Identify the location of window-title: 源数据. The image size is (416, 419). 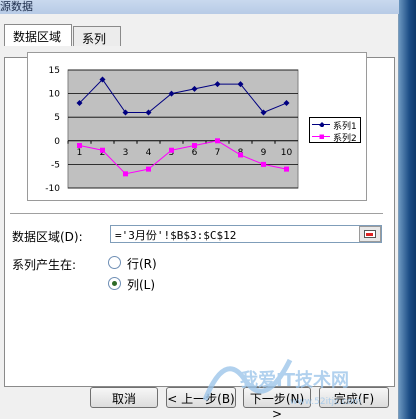
(16, 6).